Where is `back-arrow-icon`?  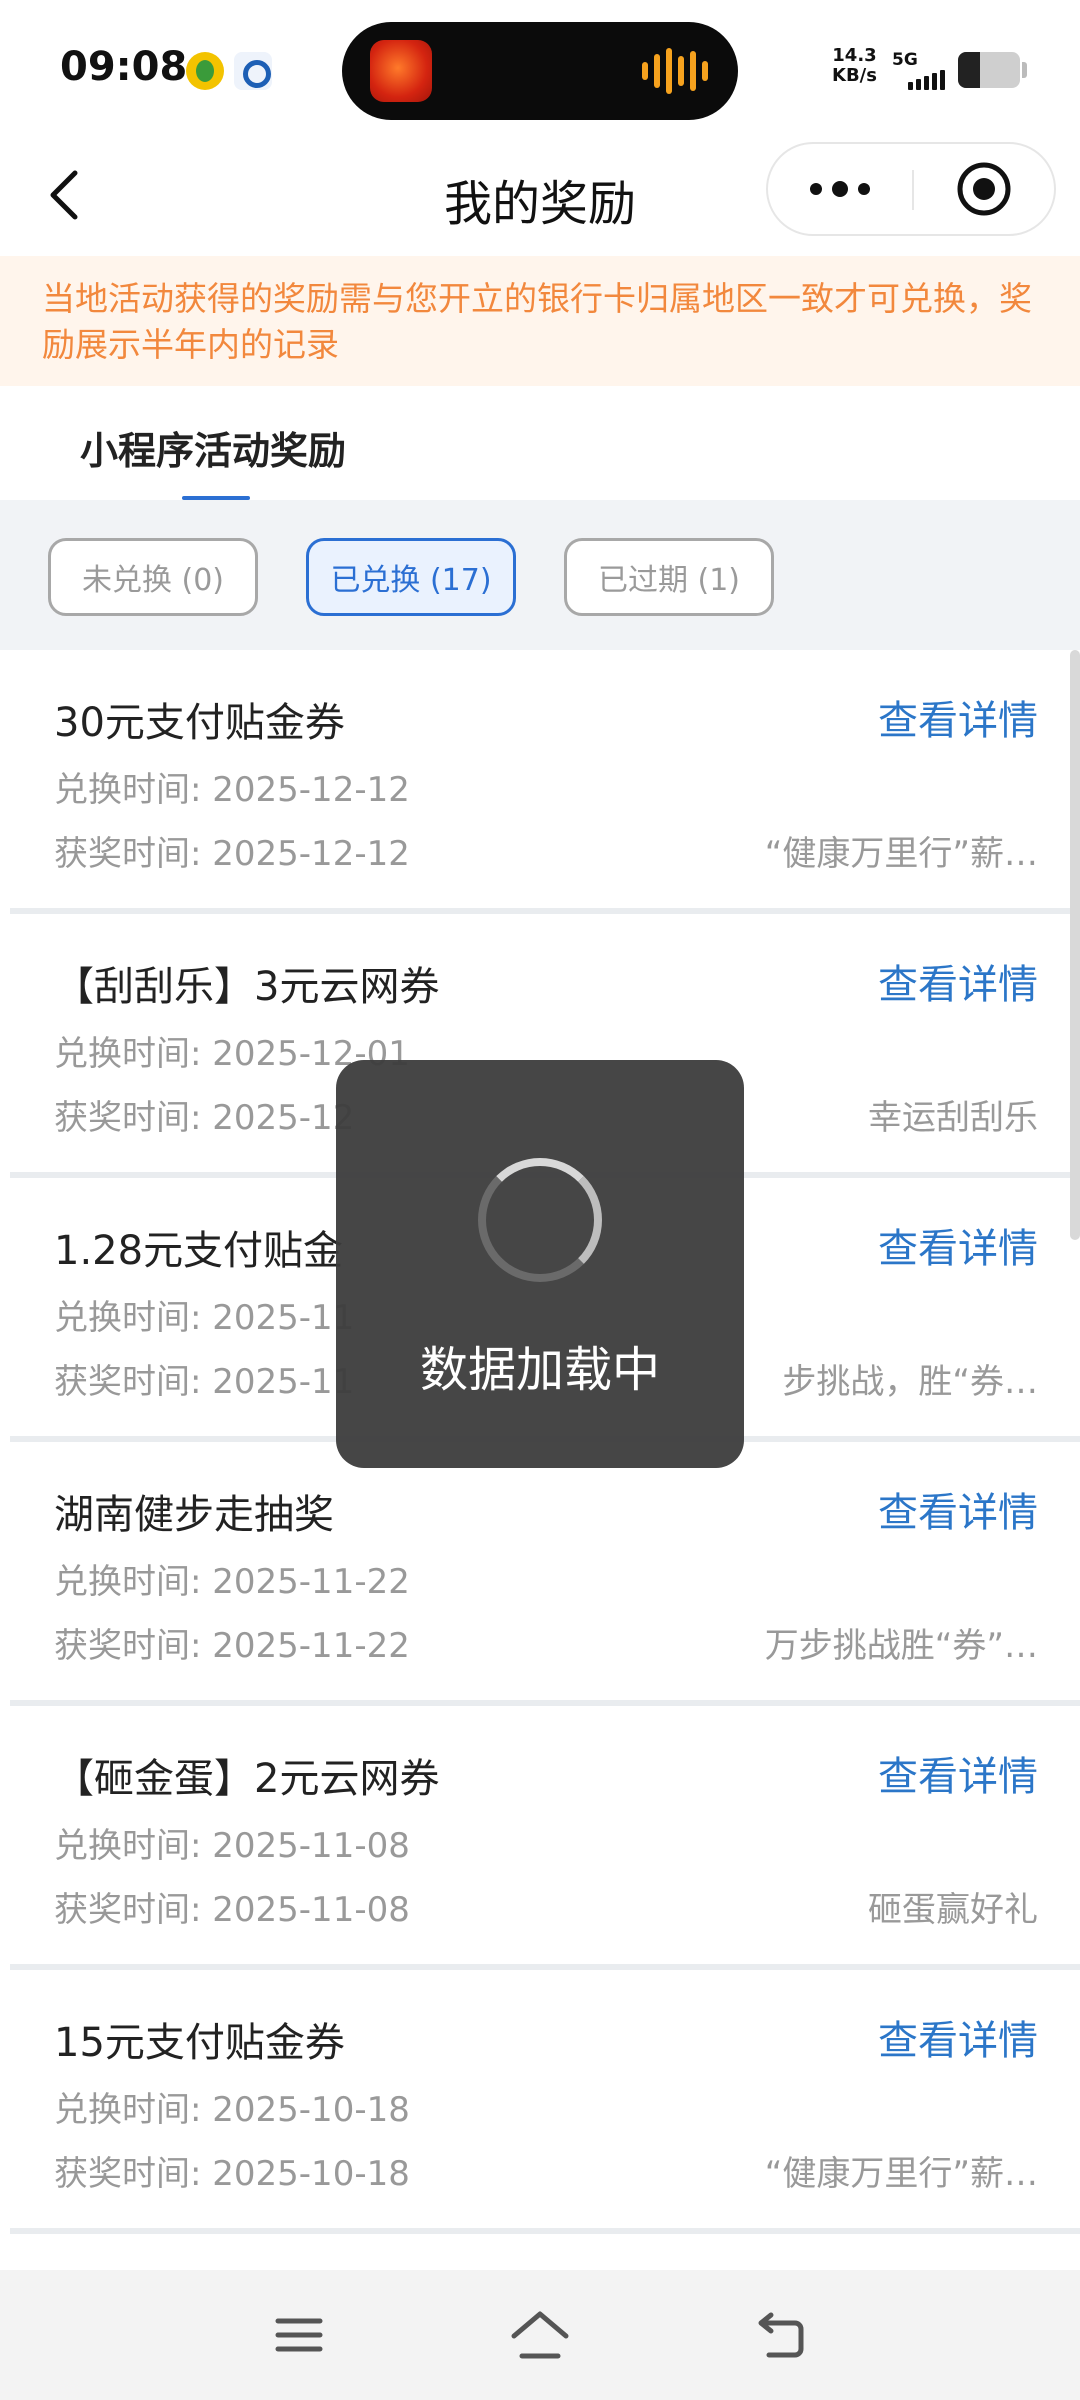
back-arrow-icon is located at coordinates (781, 2335).